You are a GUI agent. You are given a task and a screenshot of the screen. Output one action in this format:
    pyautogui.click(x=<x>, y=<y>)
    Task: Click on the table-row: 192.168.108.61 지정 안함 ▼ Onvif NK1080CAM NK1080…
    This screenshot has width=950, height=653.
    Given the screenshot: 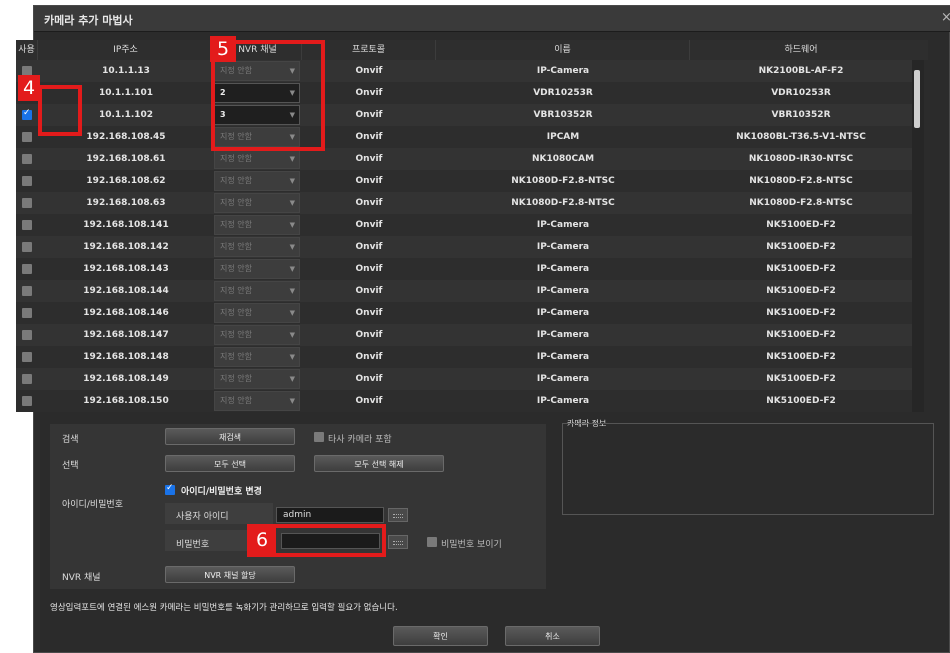 What is the action you would take?
    pyautogui.click(x=464, y=159)
    